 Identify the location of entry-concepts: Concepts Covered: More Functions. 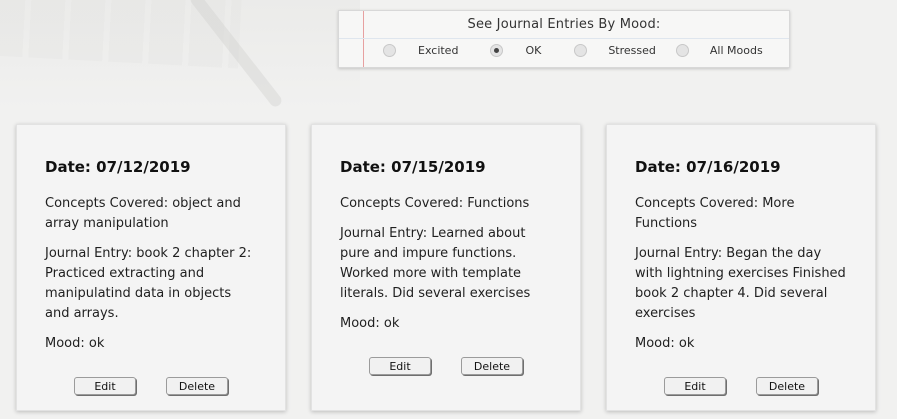
(715, 213).